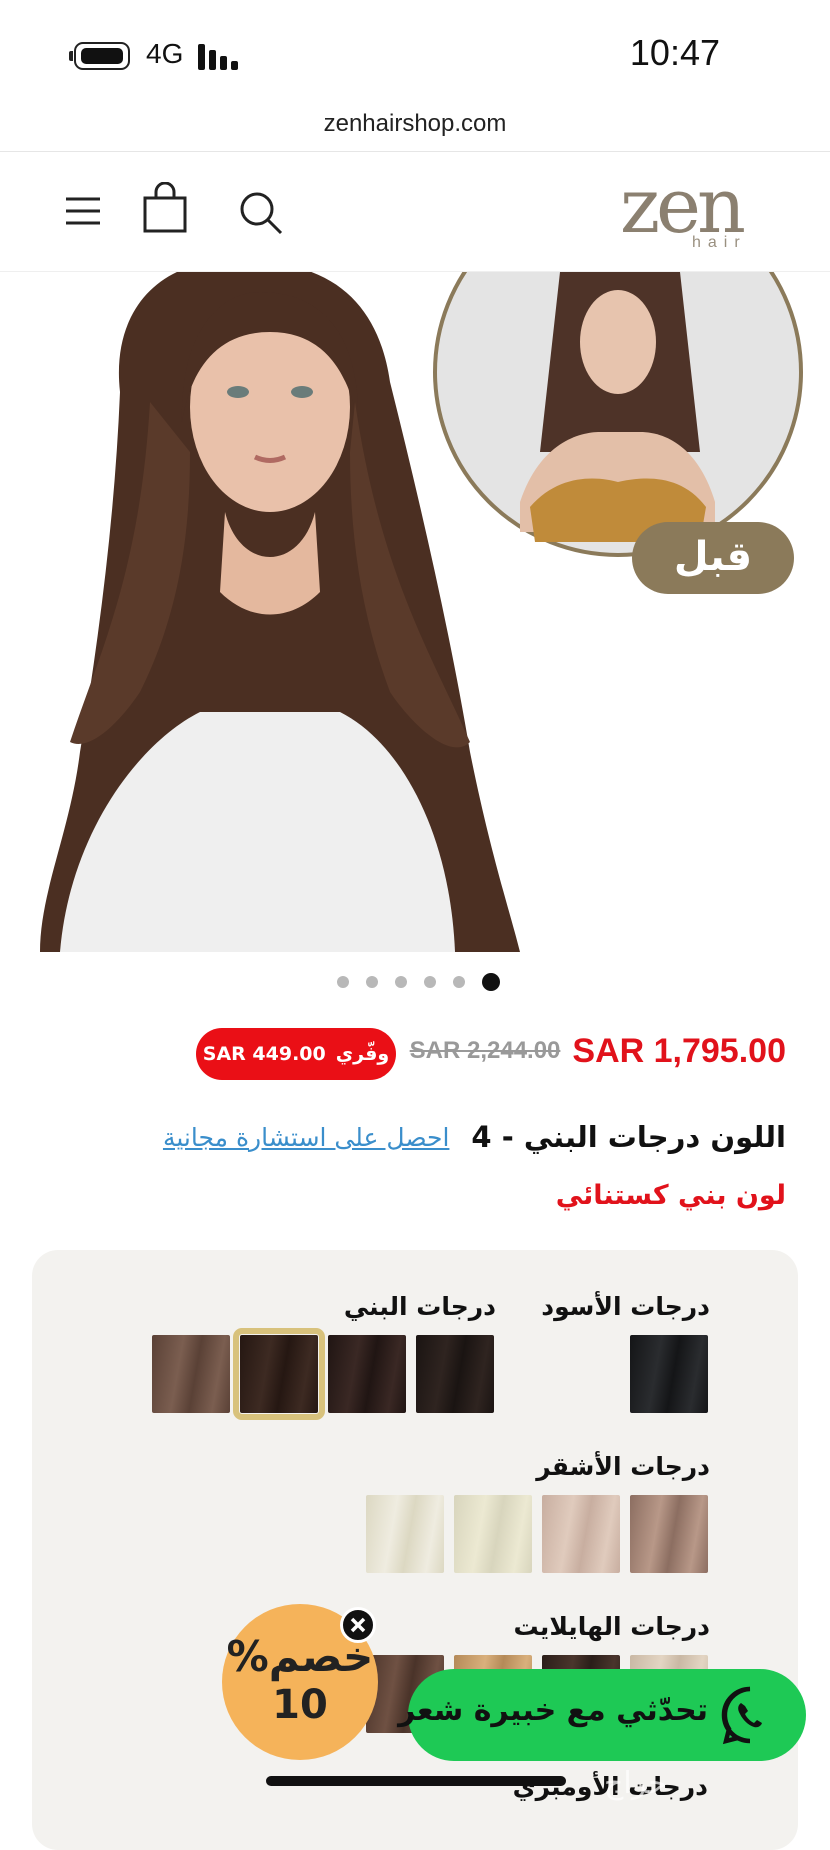 The height and width of the screenshot is (1850, 830). What do you see at coordinates (362, 1054) in the screenshot?
I see `savings-label: وفّري` at bounding box center [362, 1054].